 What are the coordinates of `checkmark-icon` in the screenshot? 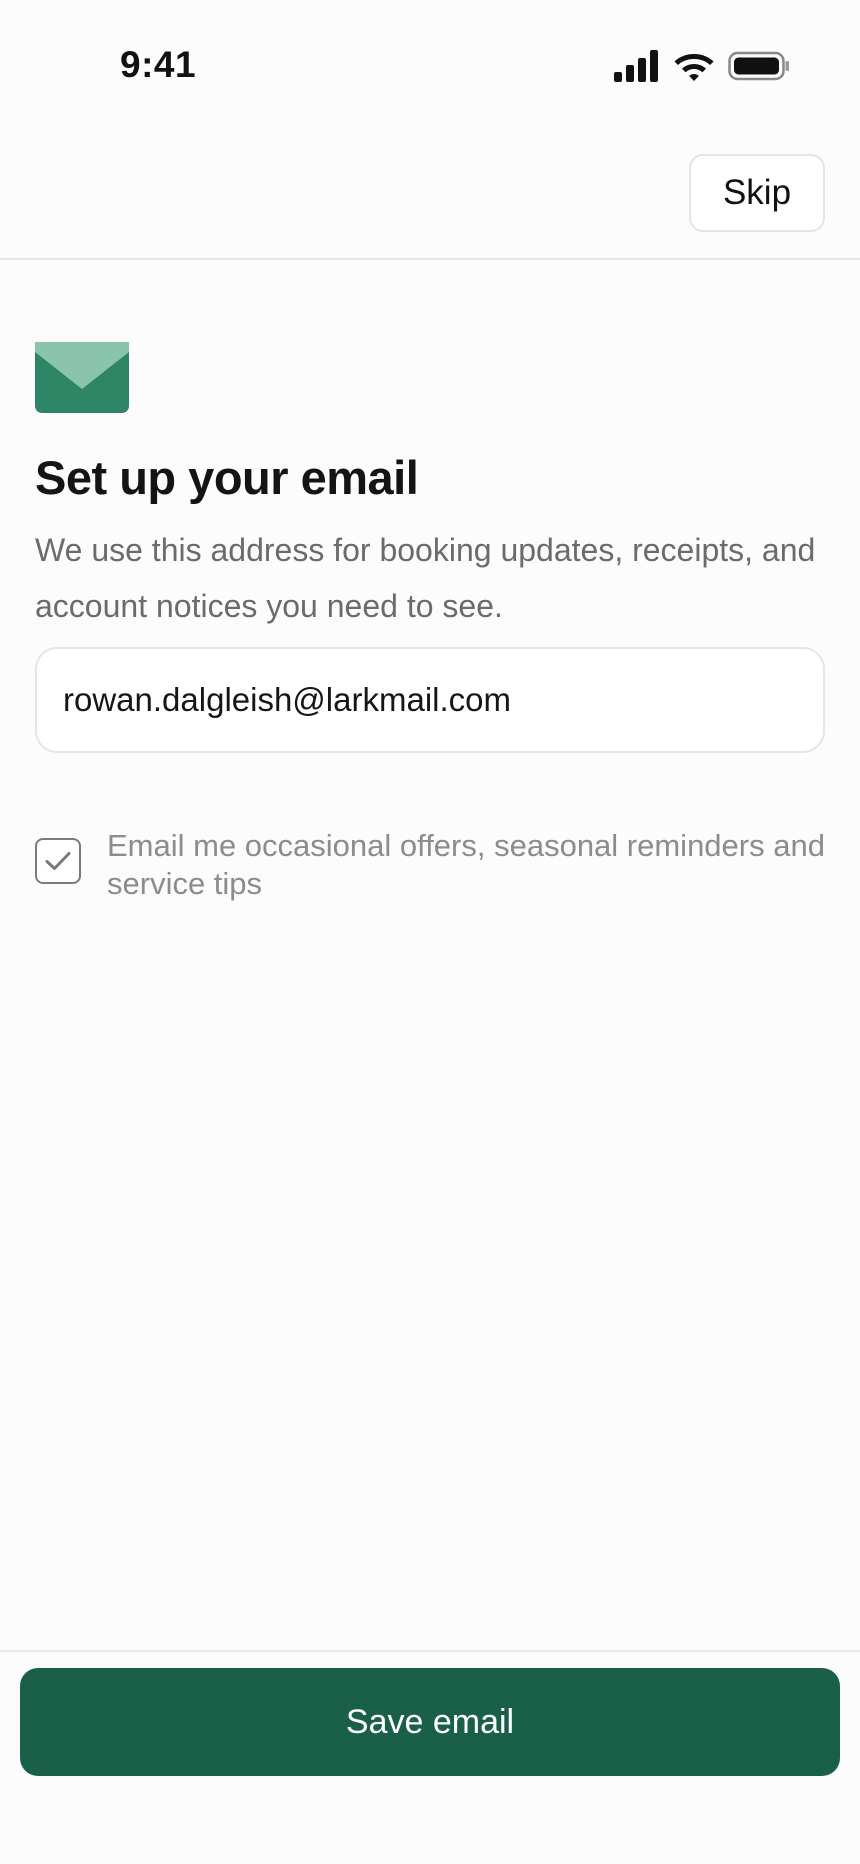 It's located at (58, 861).